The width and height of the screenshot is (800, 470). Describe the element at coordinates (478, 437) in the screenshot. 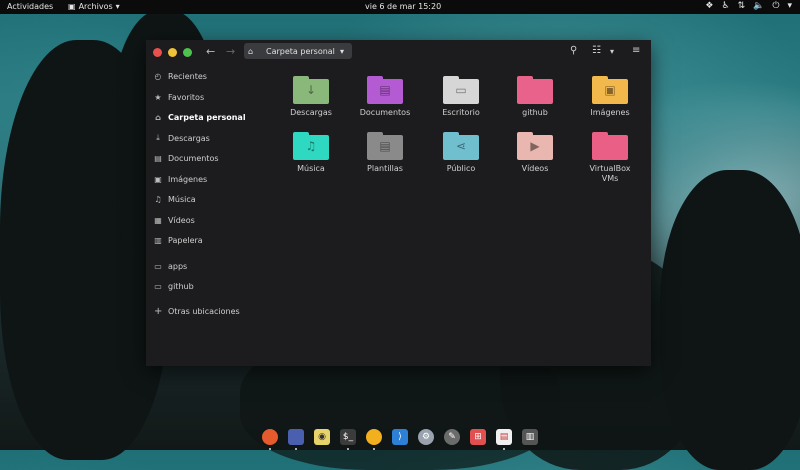

I see `app-grid-icon: ⊞` at that location.